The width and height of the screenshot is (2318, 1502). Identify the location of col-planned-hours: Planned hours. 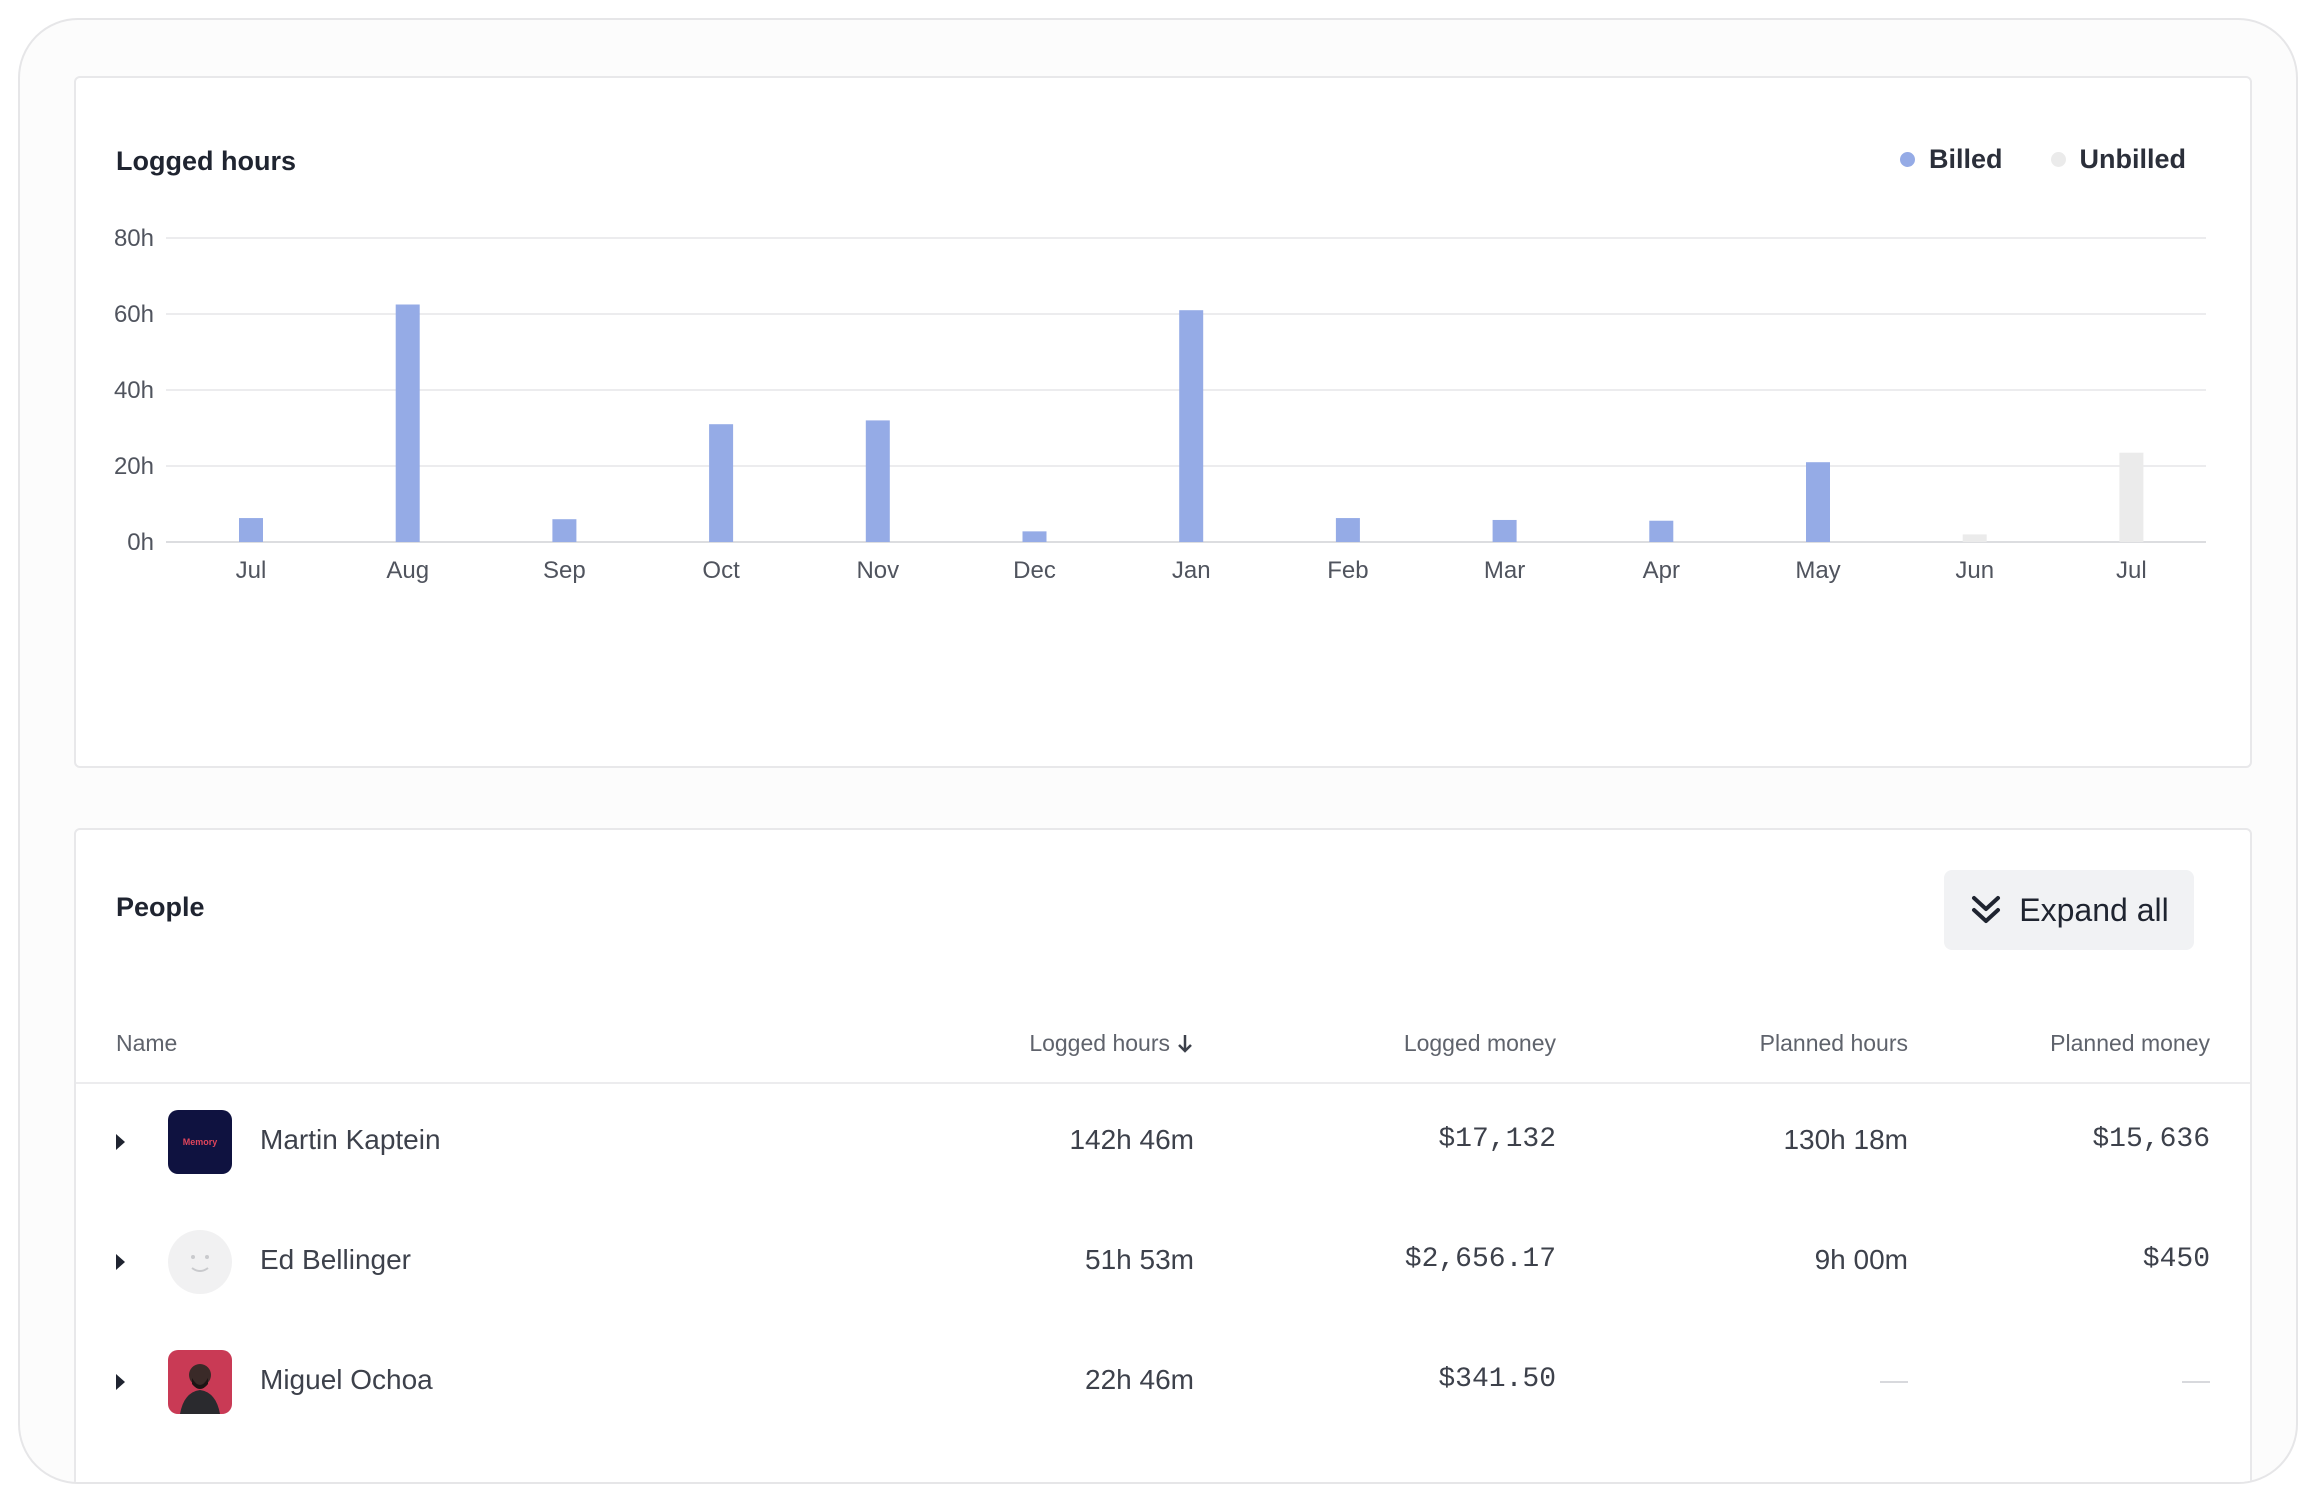
(1834, 1043).